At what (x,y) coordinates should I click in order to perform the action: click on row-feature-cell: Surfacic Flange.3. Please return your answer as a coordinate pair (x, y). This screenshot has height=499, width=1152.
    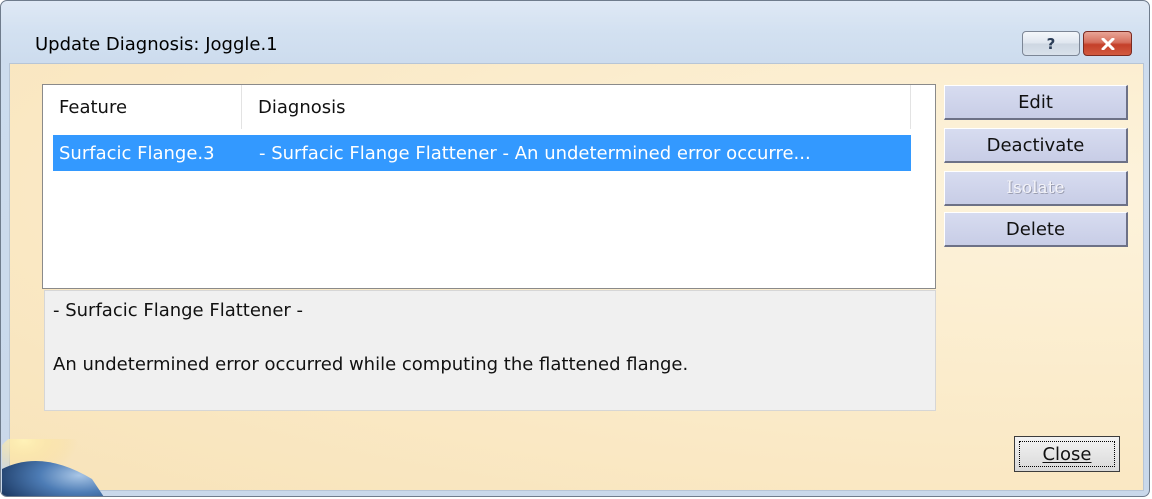
    Looking at the image, I should click on (137, 153).